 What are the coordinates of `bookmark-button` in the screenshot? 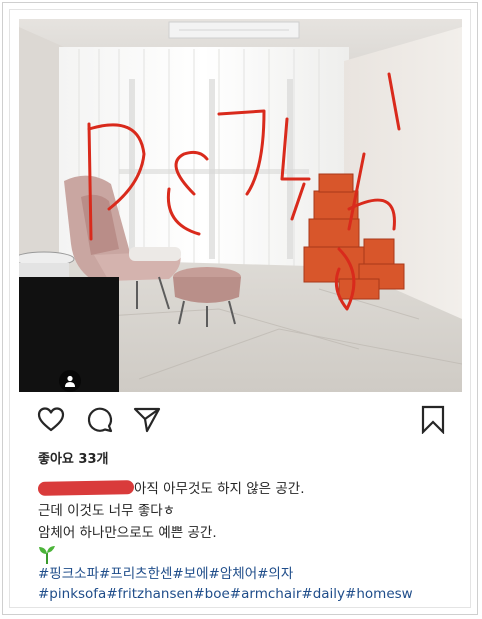 It's located at (433, 419).